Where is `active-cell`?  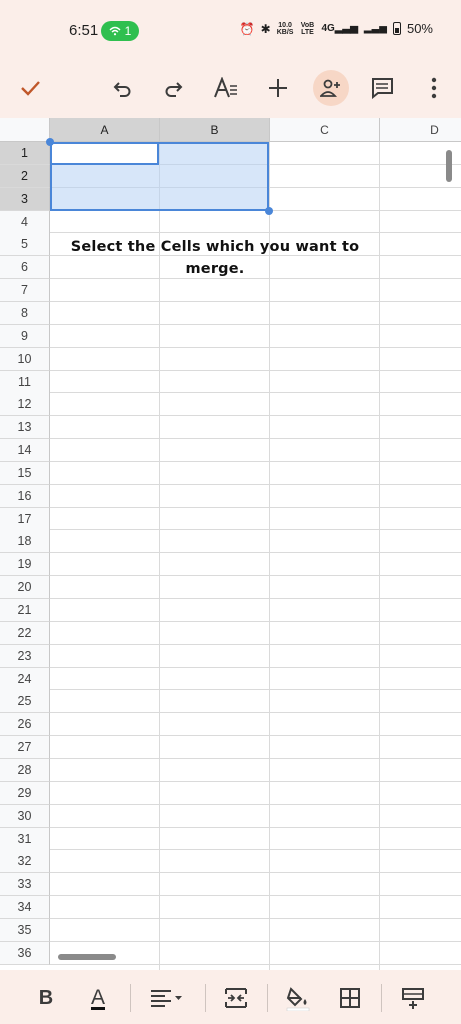
active-cell is located at coordinates (104, 153).